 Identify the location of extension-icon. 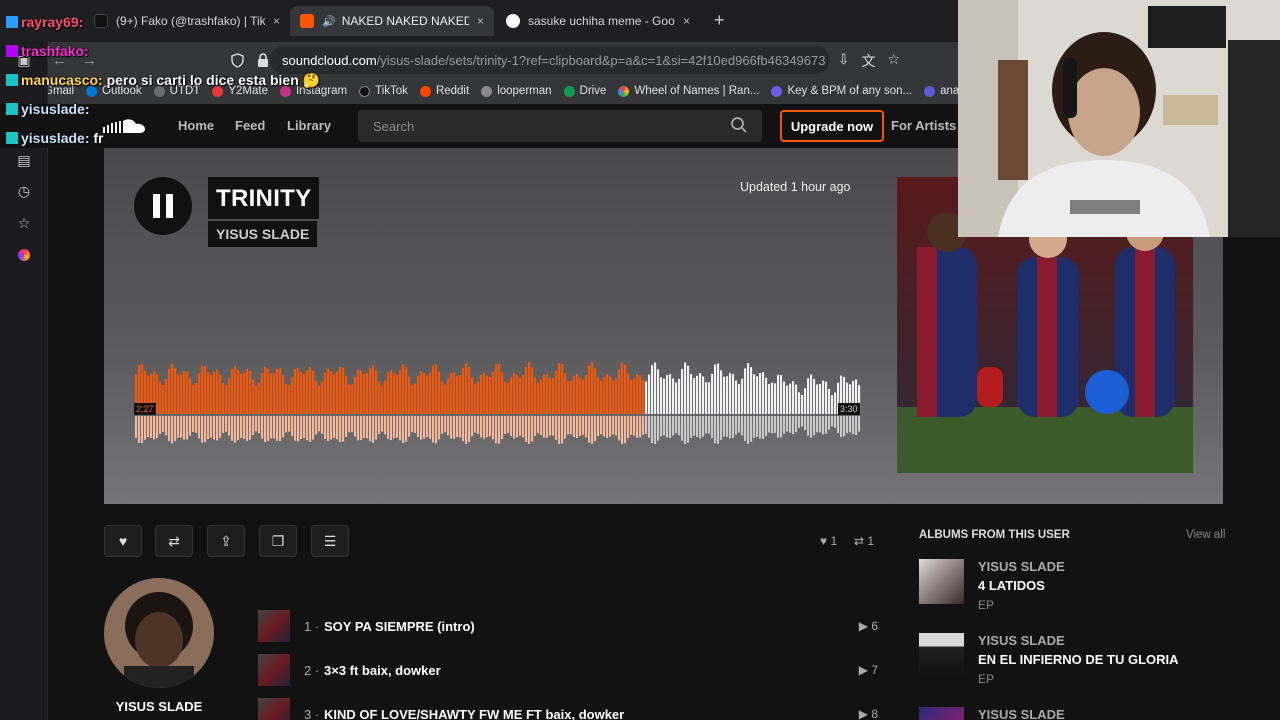
(24, 256).